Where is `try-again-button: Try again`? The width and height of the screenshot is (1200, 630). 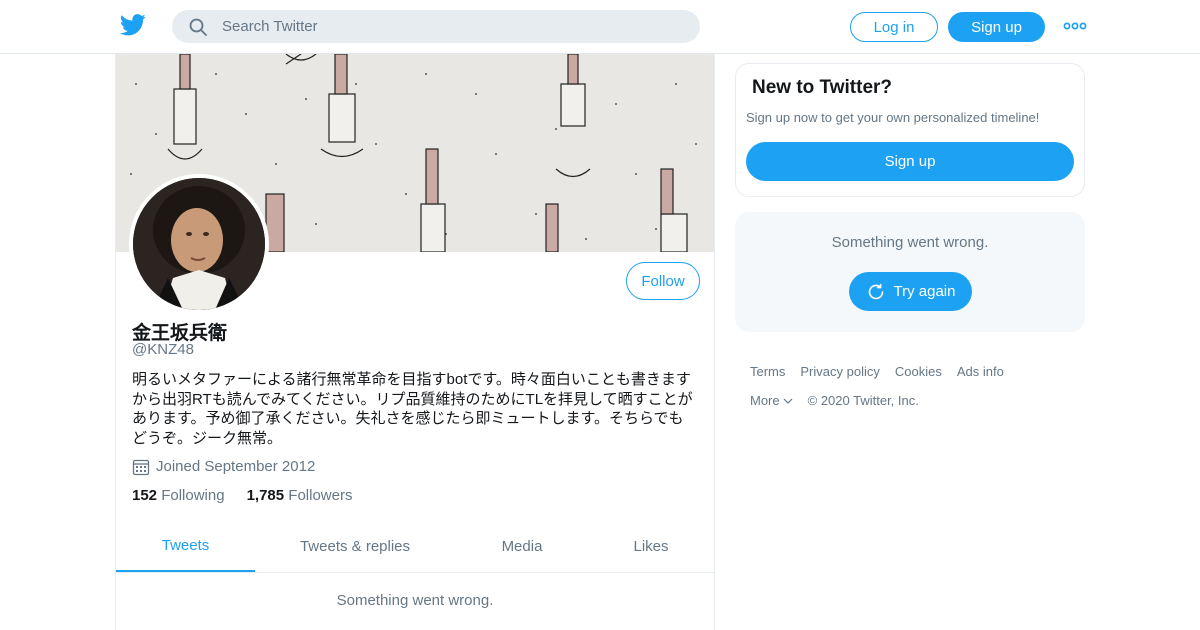
try-again-button: Try again is located at coordinates (910, 291).